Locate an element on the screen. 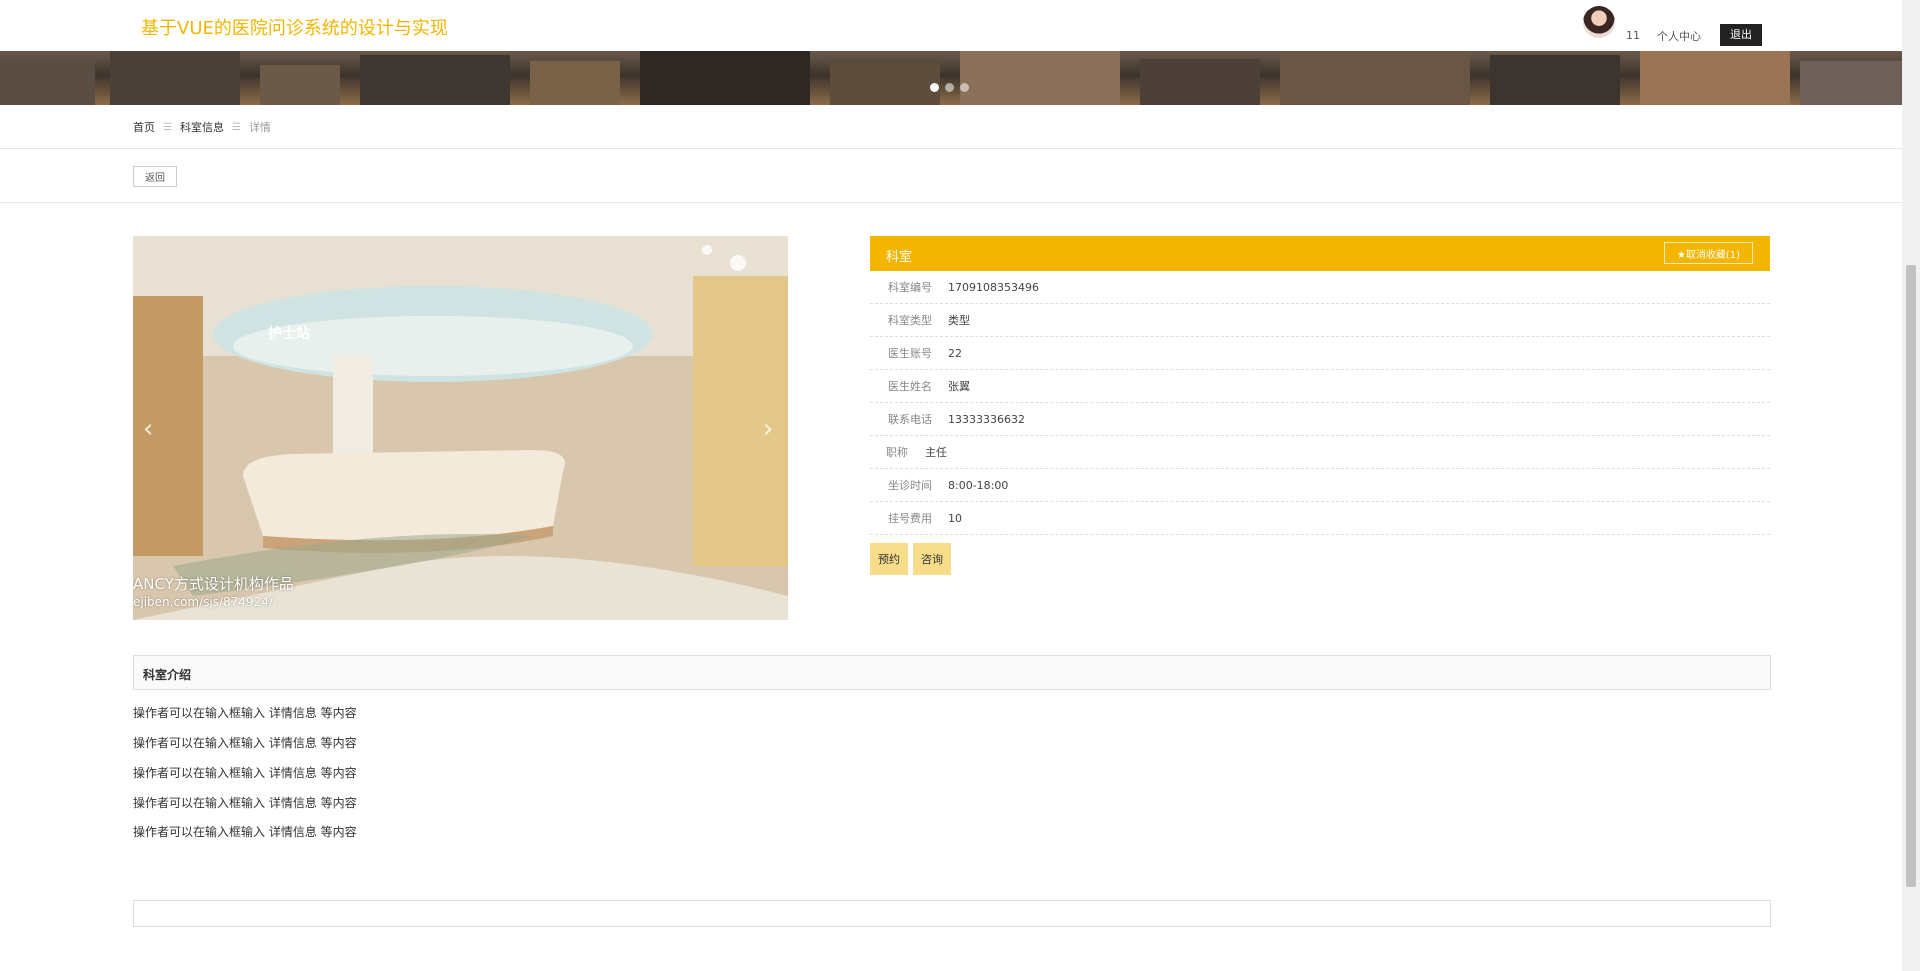 This screenshot has width=1920, height=971. intro-header: 科室介绍 is located at coordinates (952, 672).